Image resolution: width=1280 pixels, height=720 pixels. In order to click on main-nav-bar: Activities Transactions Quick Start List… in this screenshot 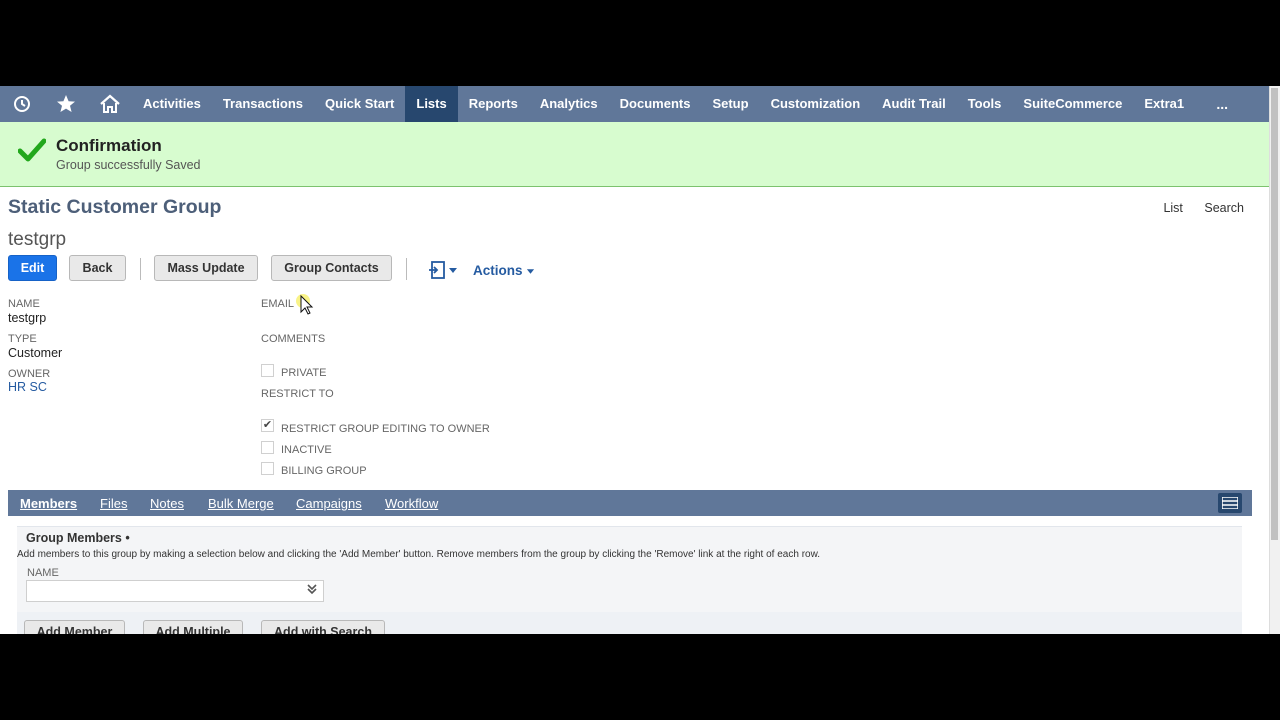, I will do `click(635, 104)`.